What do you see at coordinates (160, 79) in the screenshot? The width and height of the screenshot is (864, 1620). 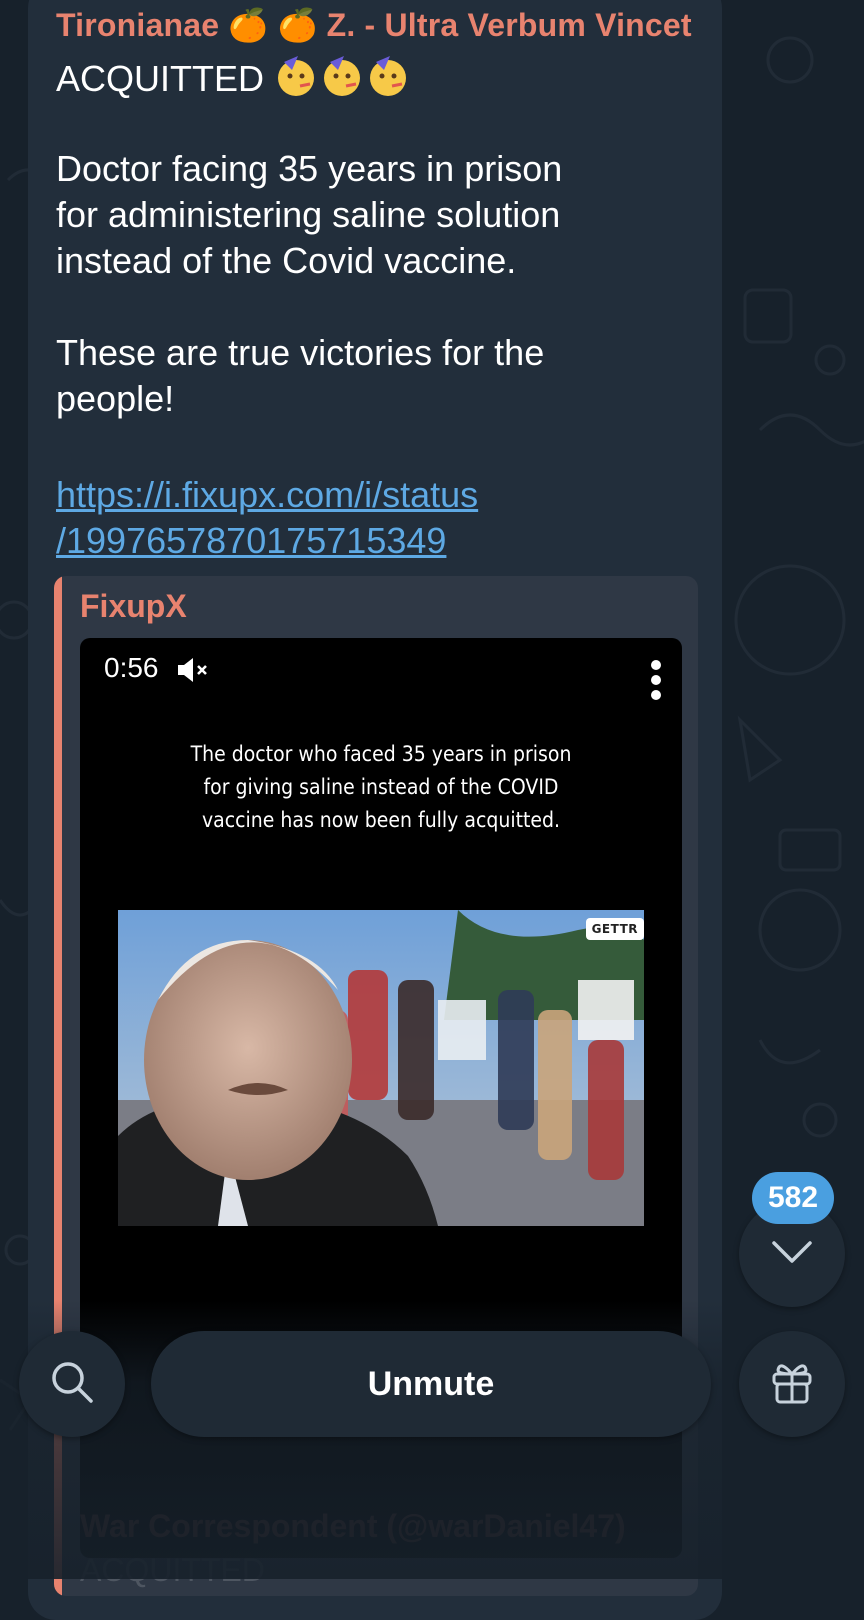 I see `message-headline: ACQUITTED` at bounding box center [160, 79].